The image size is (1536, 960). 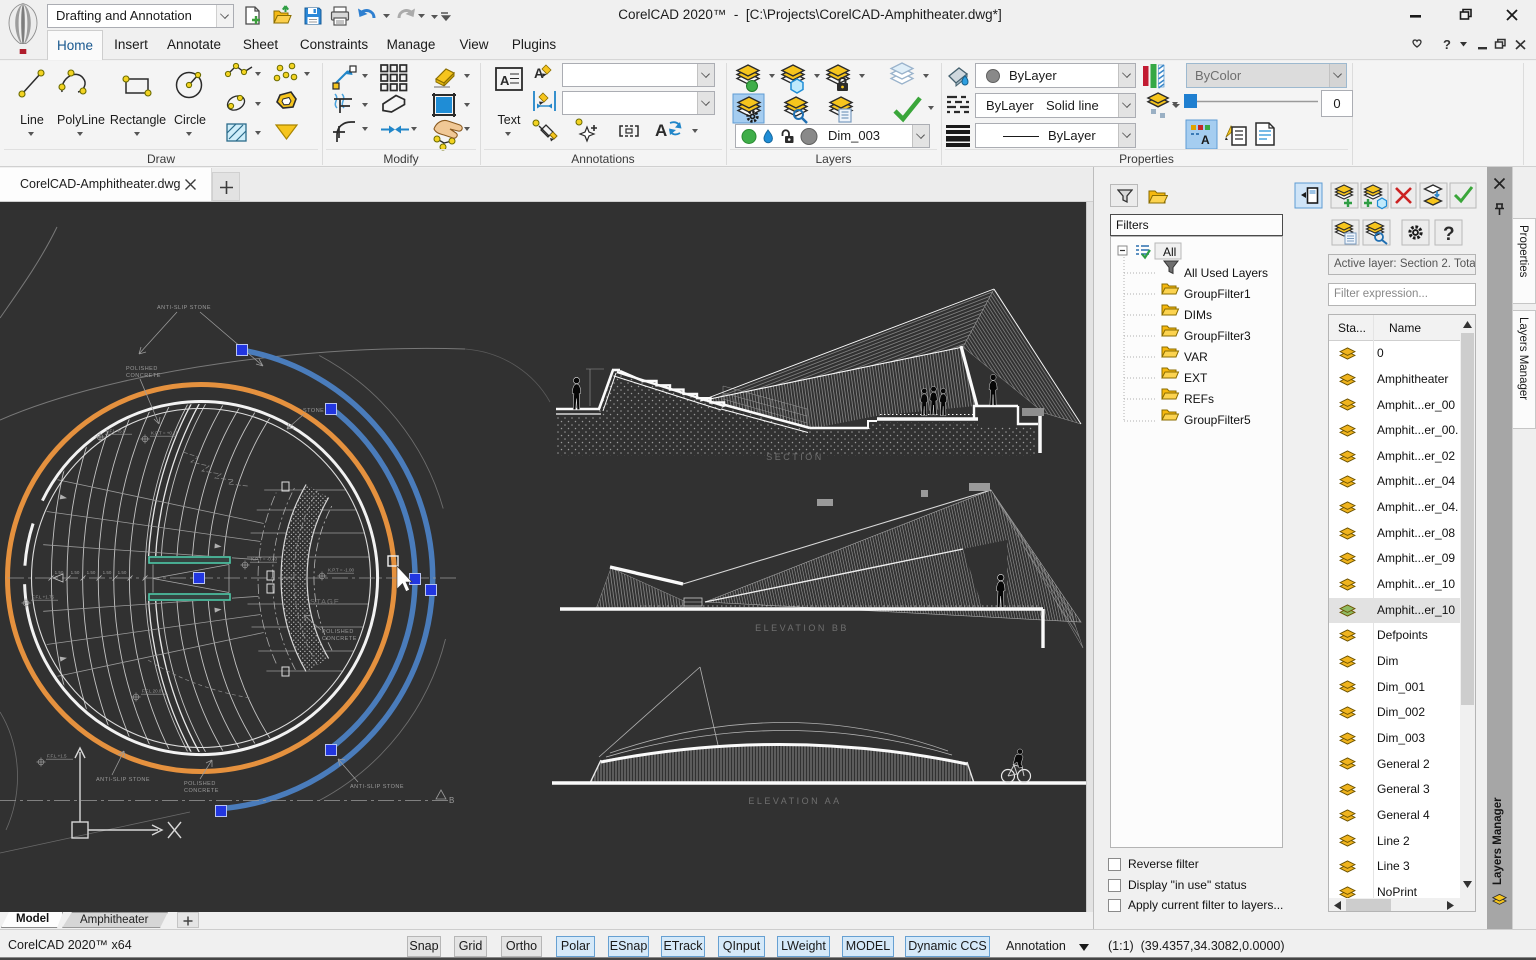 What do you see at coordinates (341, 570) in the screenshot?
I see `svg-text: K.P.T = -1.00` at bounding box center [341, 570].